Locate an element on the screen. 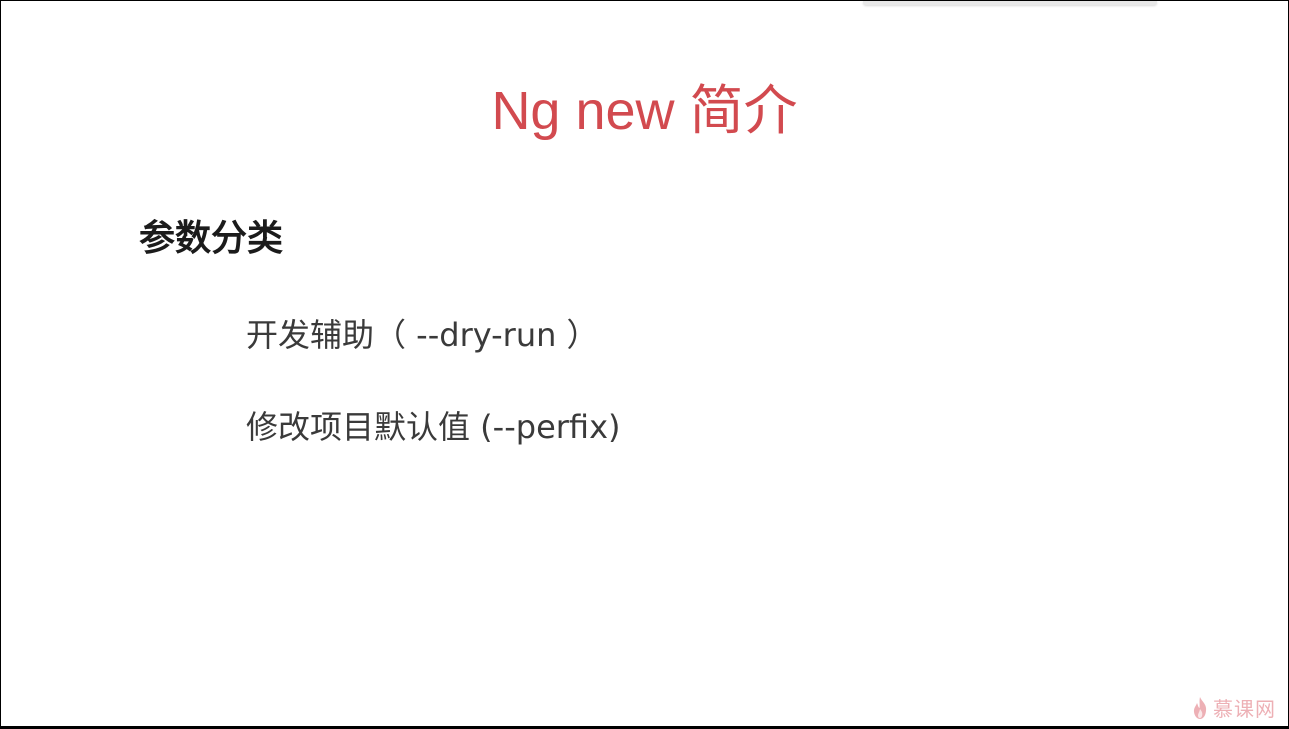 Image resolution: width=1289 pixels, height=729 pixels. slide-title: Ng new 简介 is located at coordinates (644, 111).